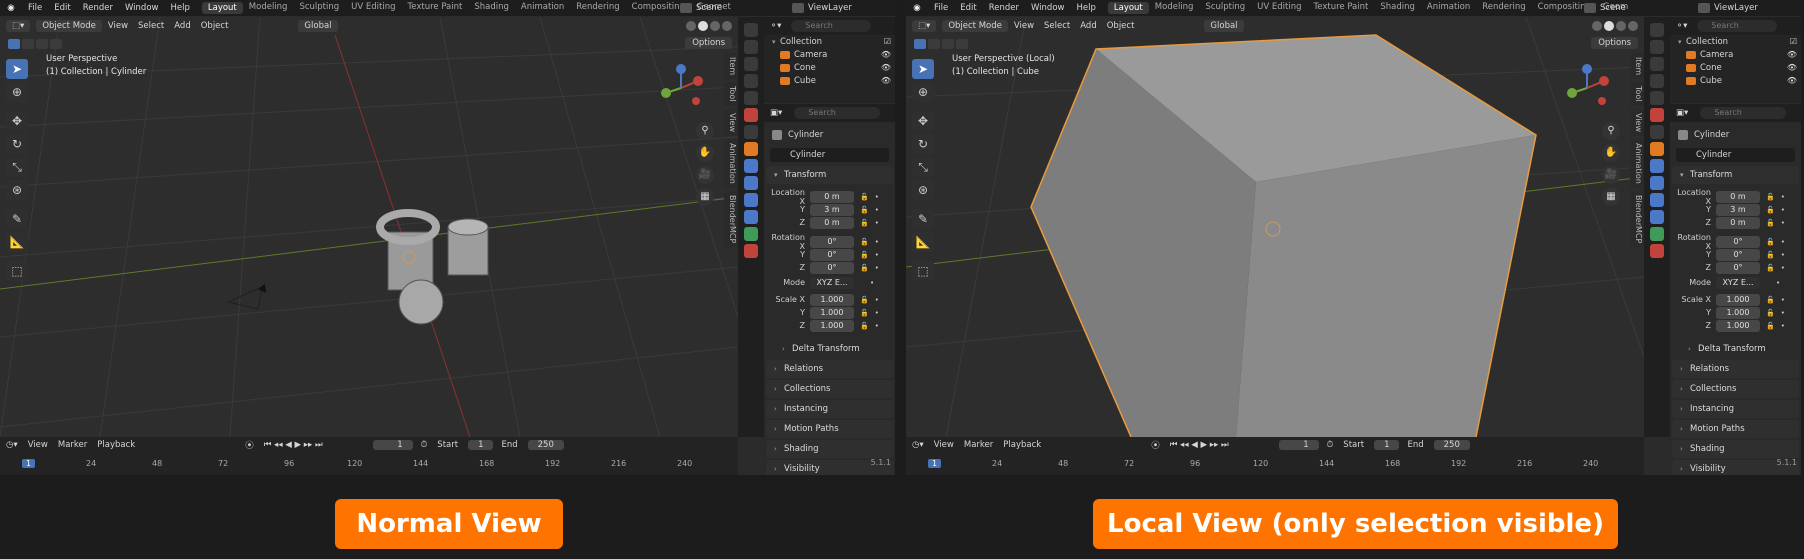  Describe the element at coordinates (751, 149) in the screenshot. I see `object-props-icon` at that location.